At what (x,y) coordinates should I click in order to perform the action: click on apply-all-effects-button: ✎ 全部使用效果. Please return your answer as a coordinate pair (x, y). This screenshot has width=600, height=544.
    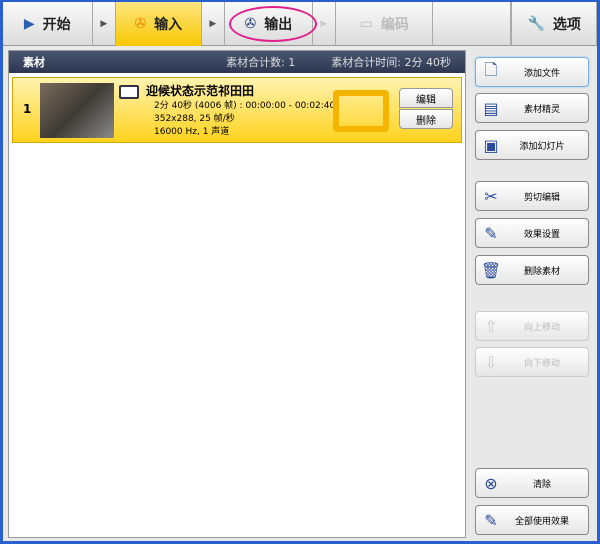
    Looking at the image, I should click on (532, 520).